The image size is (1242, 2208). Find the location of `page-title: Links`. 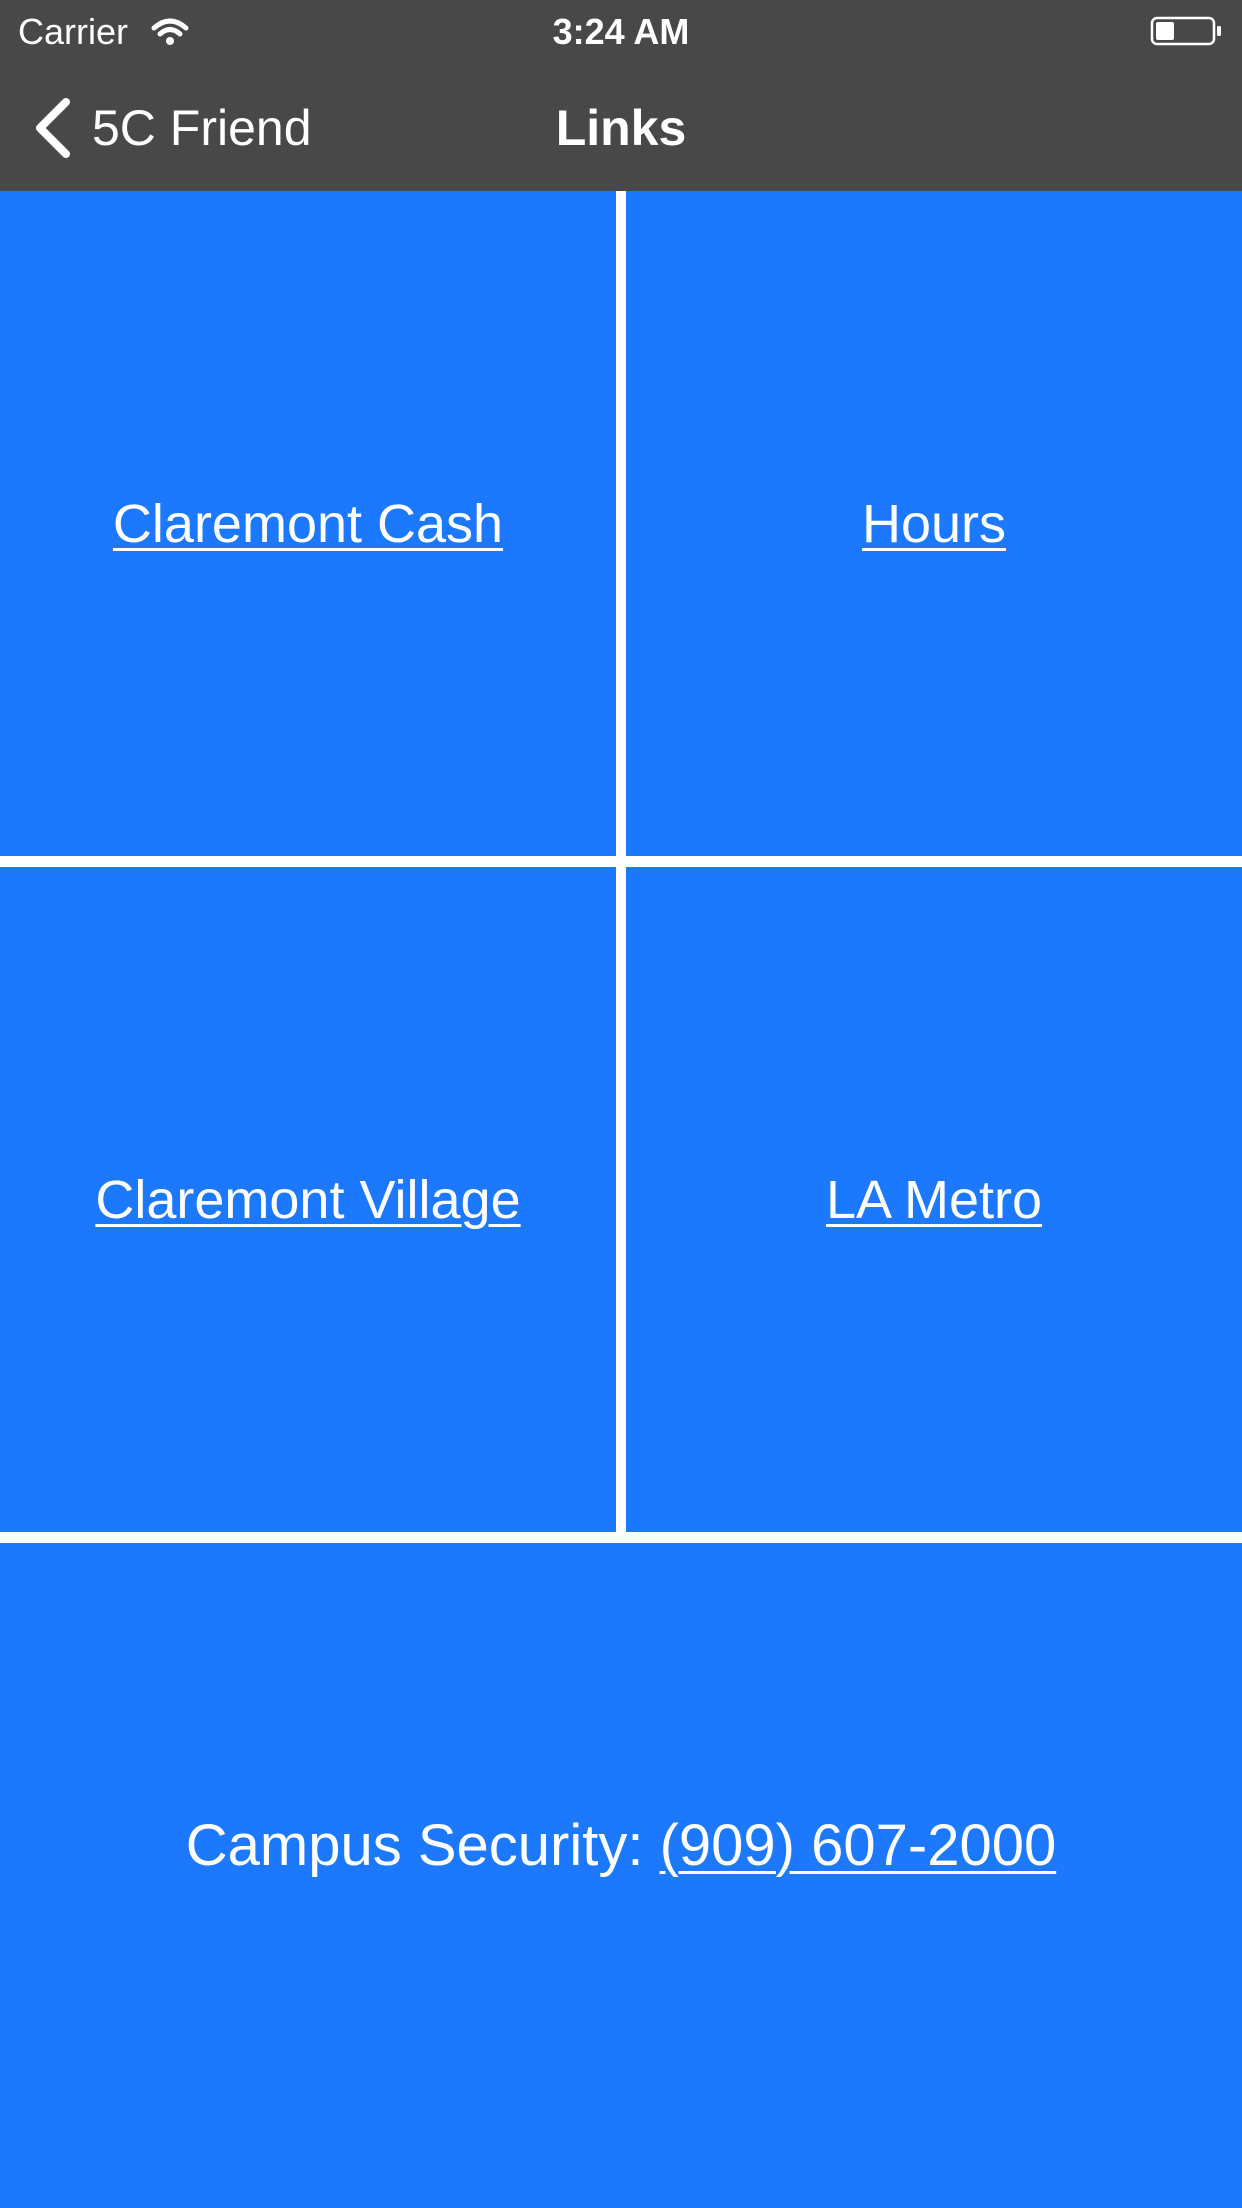

page-title: Links is located at coordinates (621, 128).